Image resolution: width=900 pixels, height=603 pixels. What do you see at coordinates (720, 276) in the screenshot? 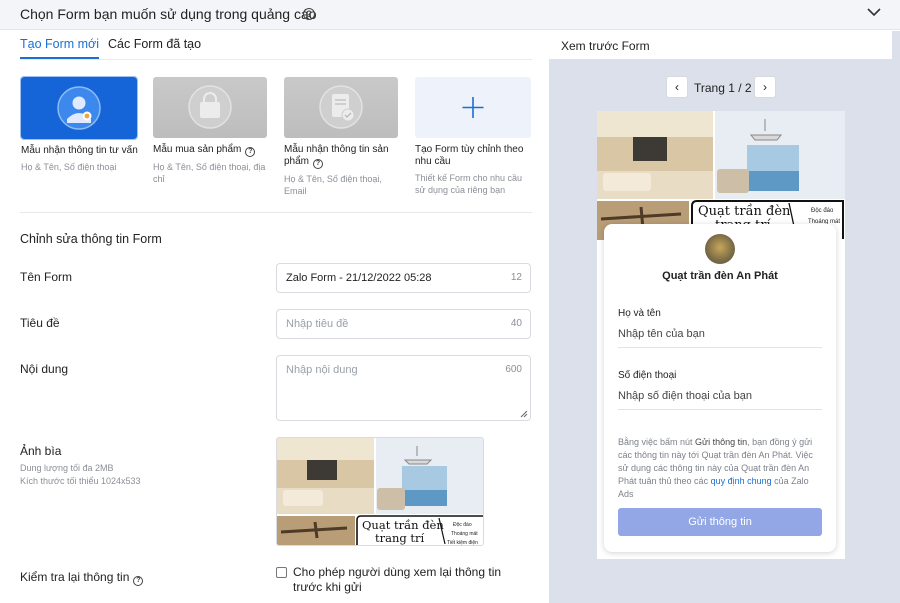
I see `brand-name: Quạt trần đèn An Phát` at bounding box center [720, 276].